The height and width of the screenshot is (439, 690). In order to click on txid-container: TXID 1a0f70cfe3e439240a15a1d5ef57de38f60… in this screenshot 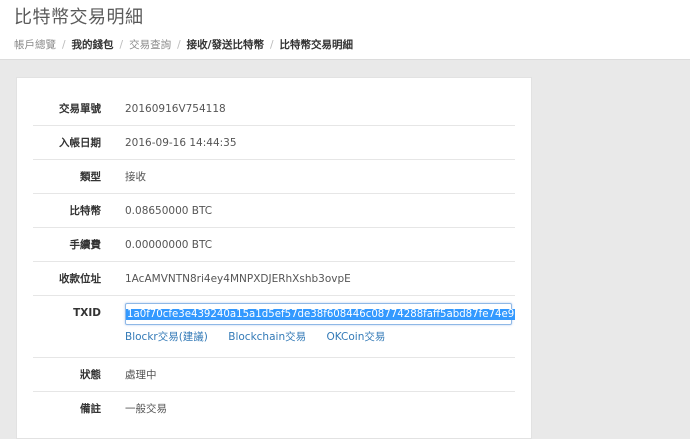, I will do `click(274, 323)`.